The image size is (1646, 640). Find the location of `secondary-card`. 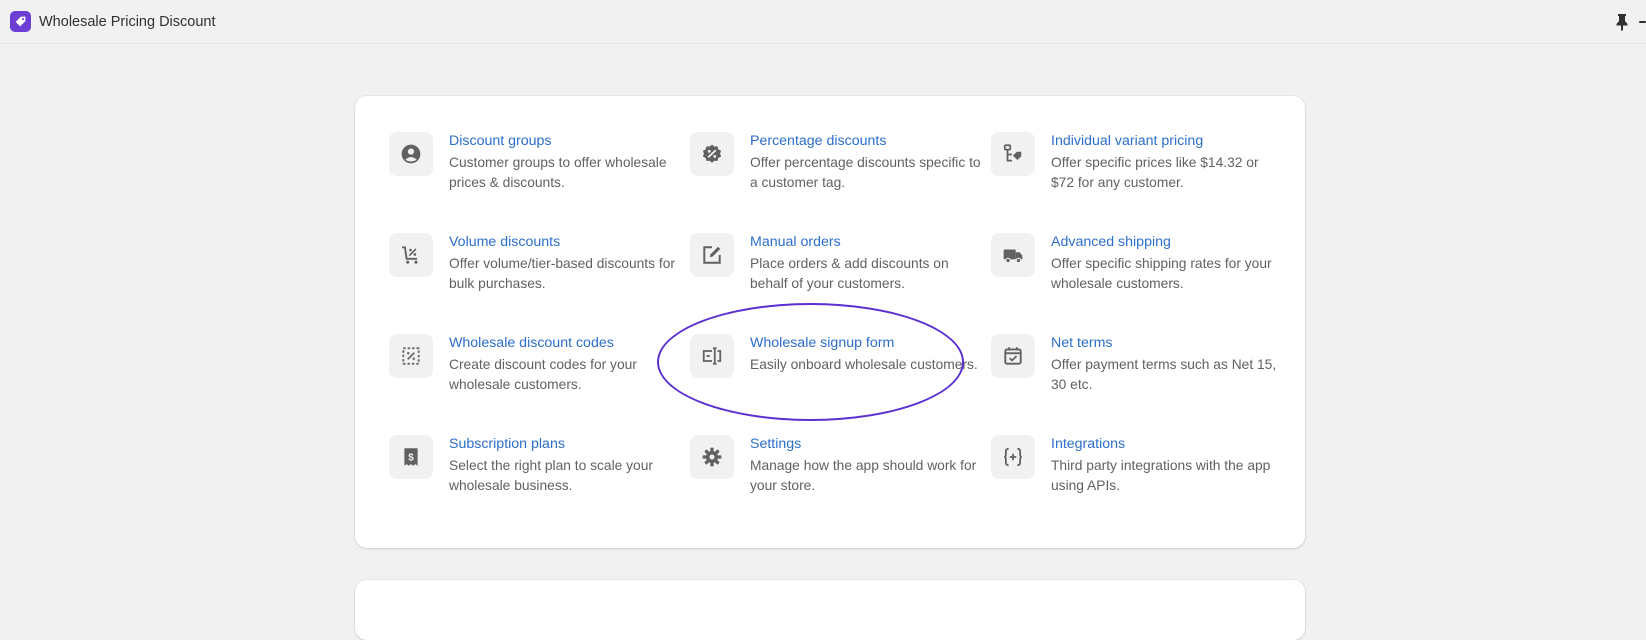

secondary-card is located at coordinates (830, 610).